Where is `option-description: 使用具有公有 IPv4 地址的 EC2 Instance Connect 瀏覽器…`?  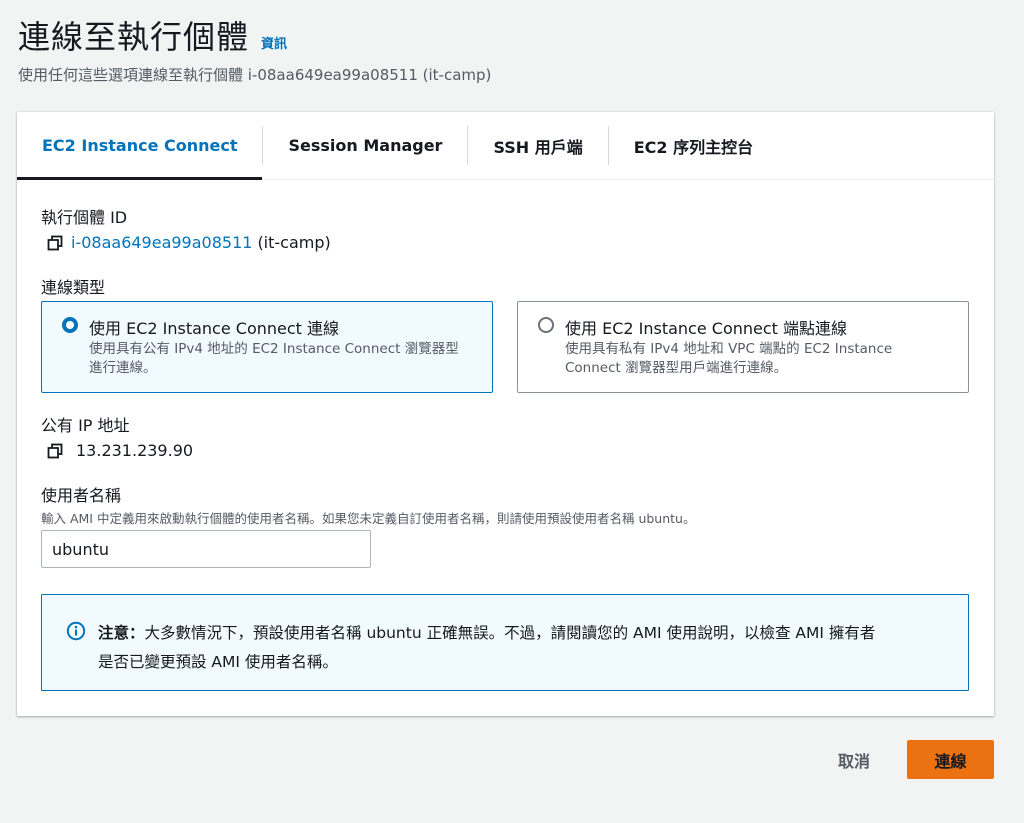
option-description: 使用具有公有 IPv4 地址的 EC2 Instance Connect 瀏覽器… is located at coordinates (274, 359).